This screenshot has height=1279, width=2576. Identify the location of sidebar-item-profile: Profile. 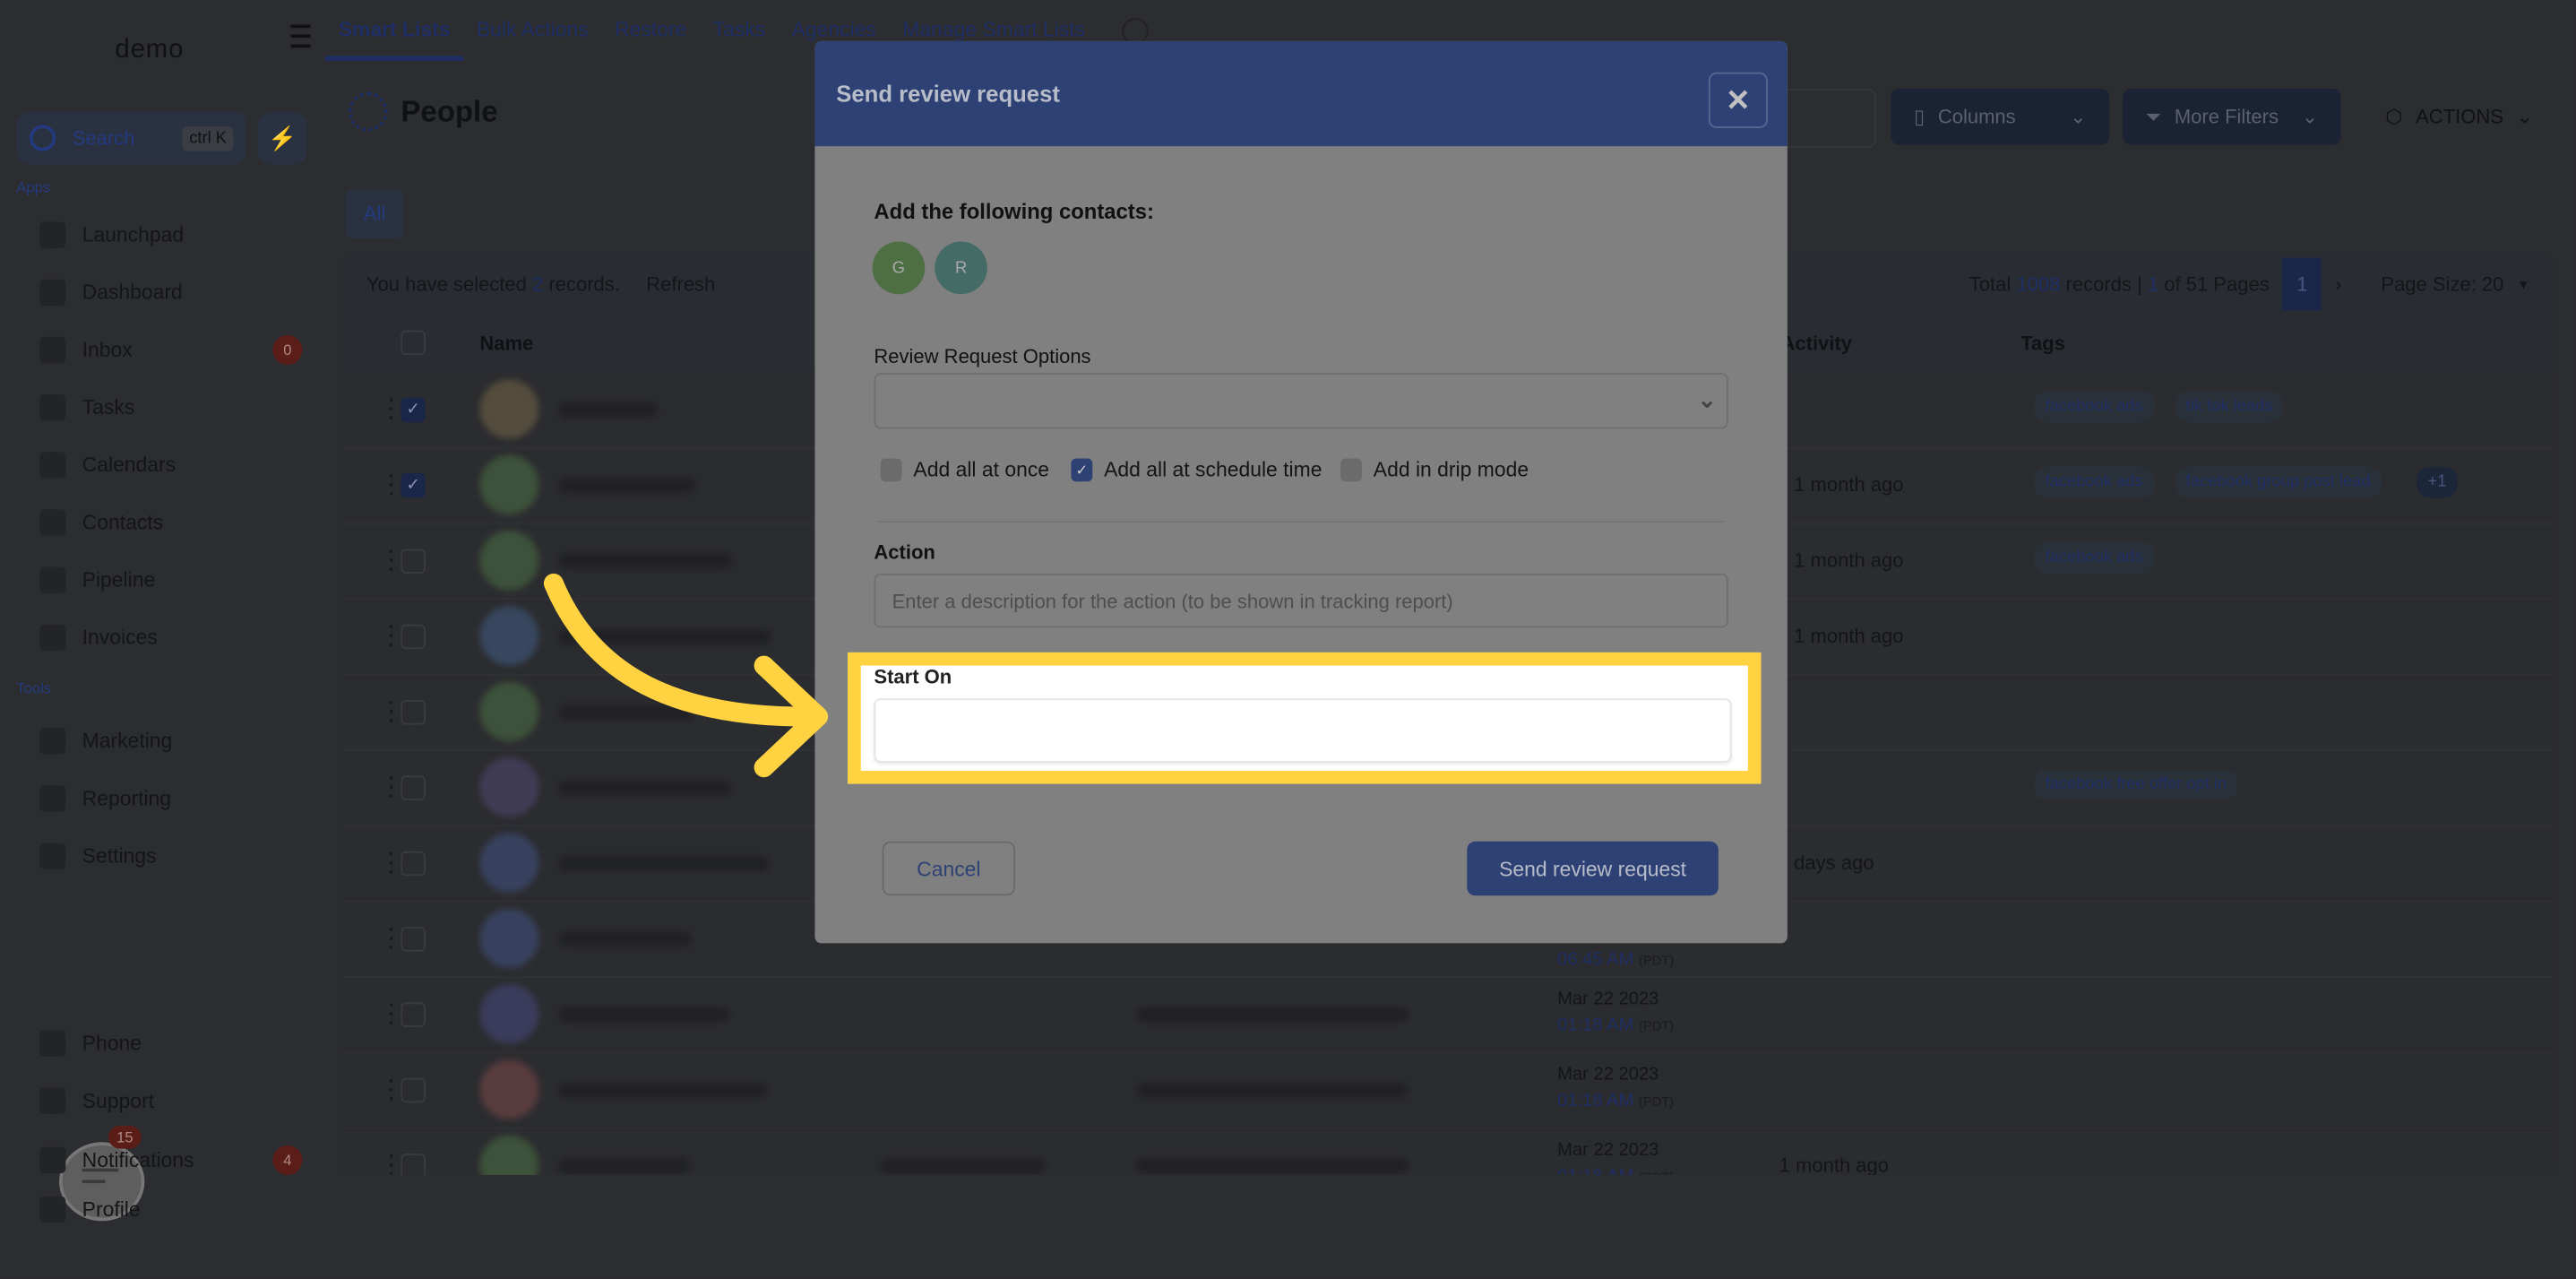
(171, 1209).